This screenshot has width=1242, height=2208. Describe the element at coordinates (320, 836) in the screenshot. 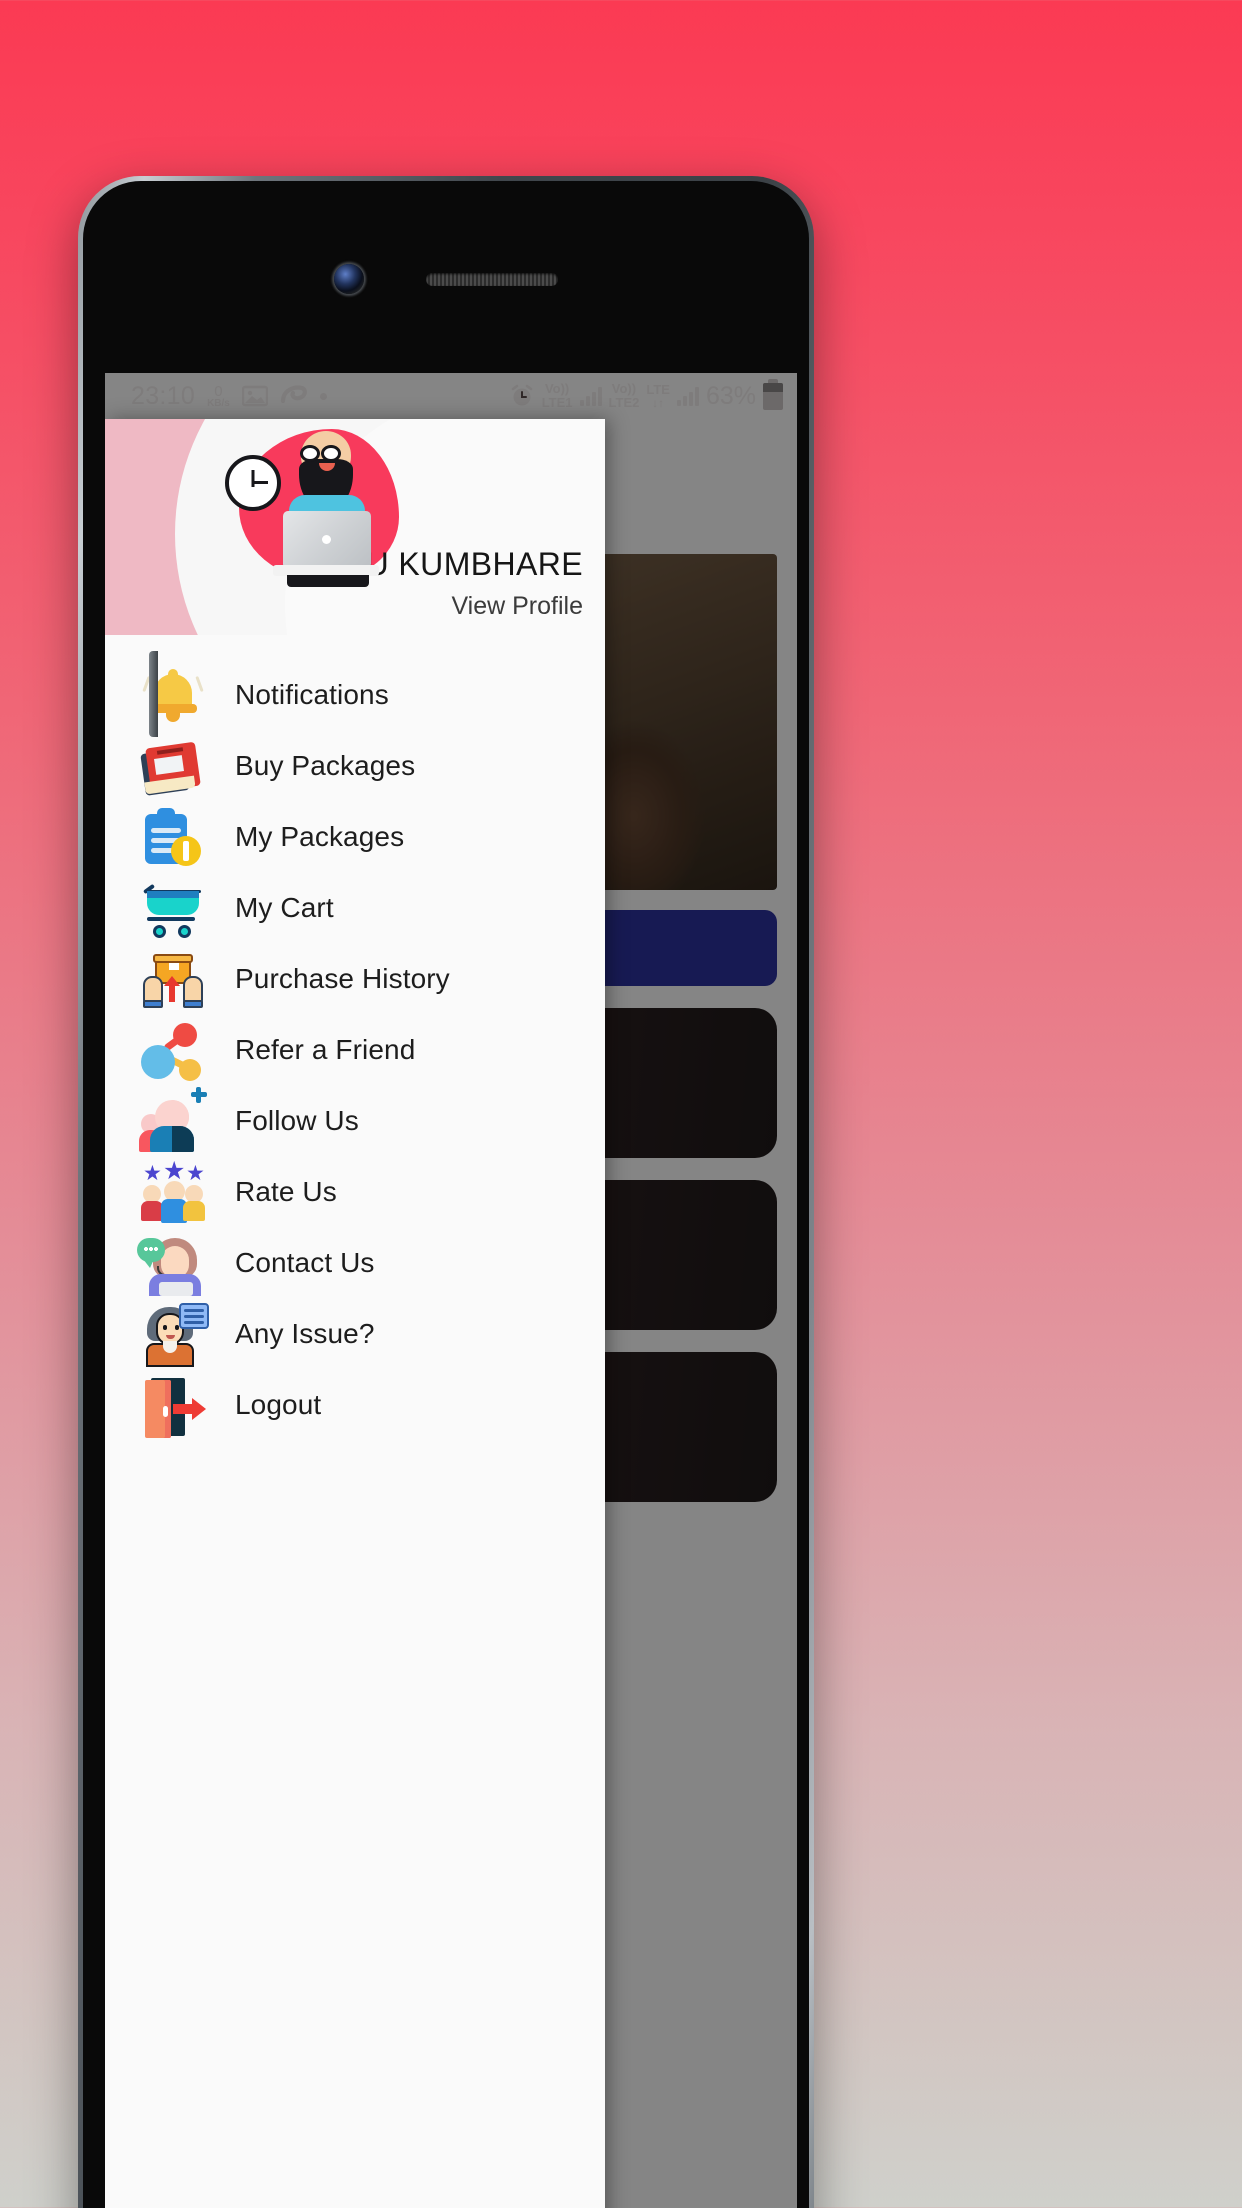

I see `menu-item-label: My Packages` at that location.